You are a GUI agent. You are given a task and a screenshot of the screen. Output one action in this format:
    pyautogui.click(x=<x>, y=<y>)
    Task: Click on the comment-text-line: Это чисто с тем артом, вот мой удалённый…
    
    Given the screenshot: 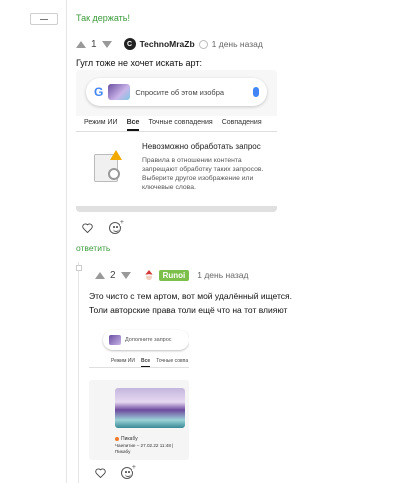 What is the action you would take?
    pyautogui.click(x=190, y=296)
    